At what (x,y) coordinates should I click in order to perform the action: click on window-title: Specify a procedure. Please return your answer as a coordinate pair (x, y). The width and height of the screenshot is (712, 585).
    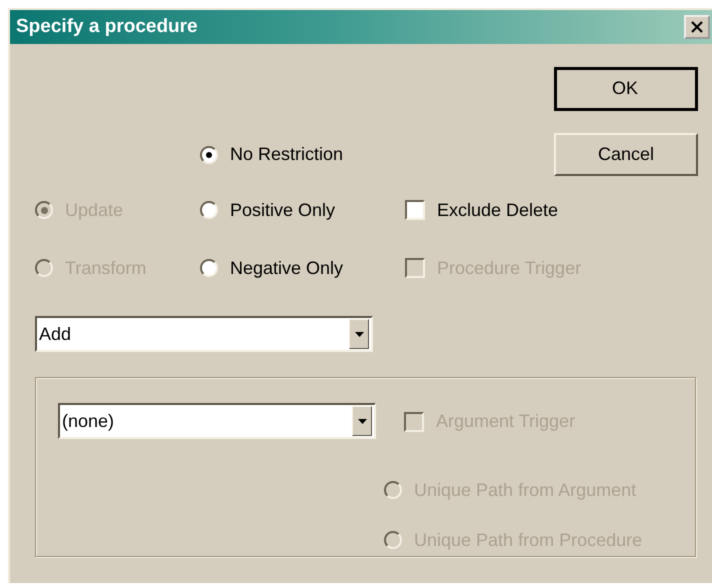
    Looking at the image, I should click on (107, 27).